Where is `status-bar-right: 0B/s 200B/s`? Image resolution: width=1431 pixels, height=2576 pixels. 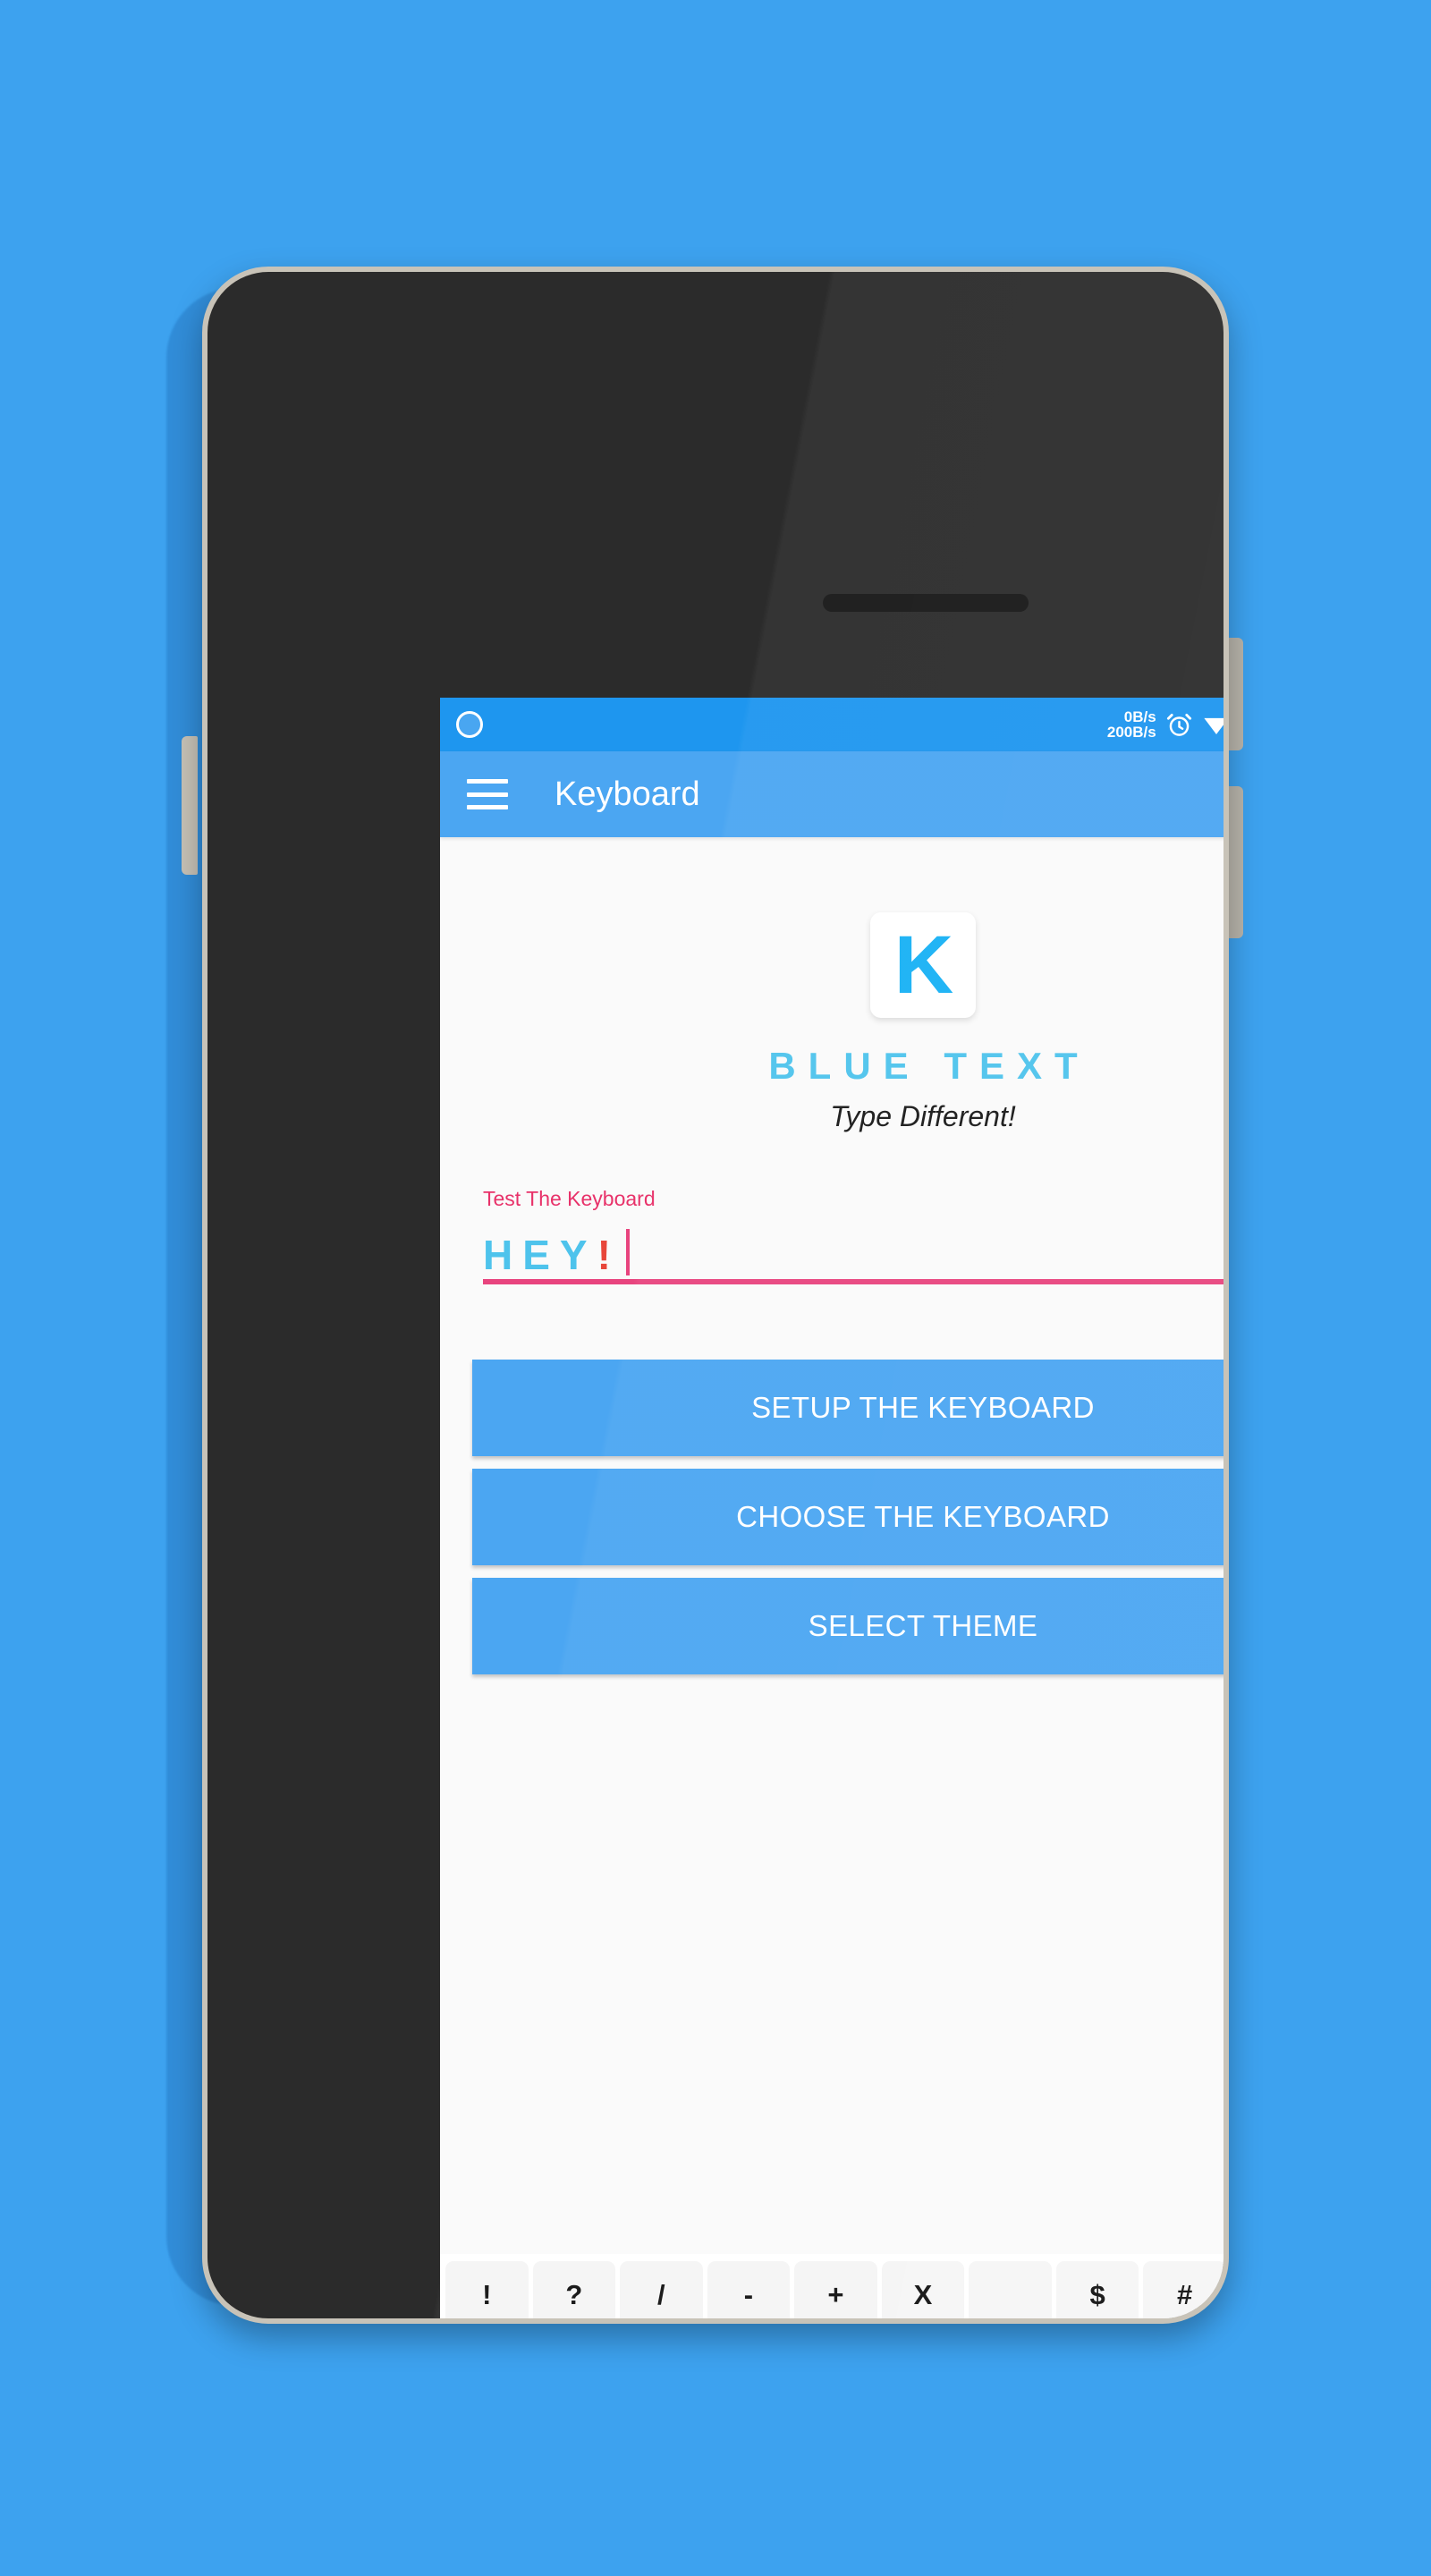
status-bar-right: 0B/s 200B/s is located at coordinates (1166, 724).